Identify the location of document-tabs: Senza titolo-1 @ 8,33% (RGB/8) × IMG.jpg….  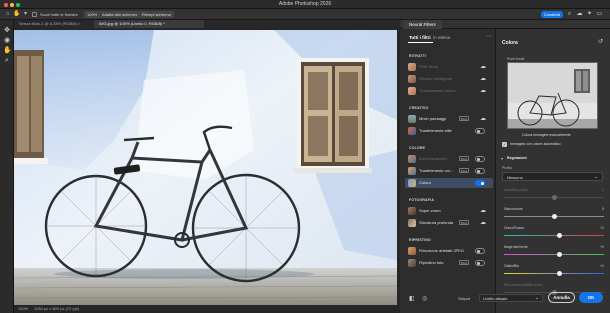
(207, 24).